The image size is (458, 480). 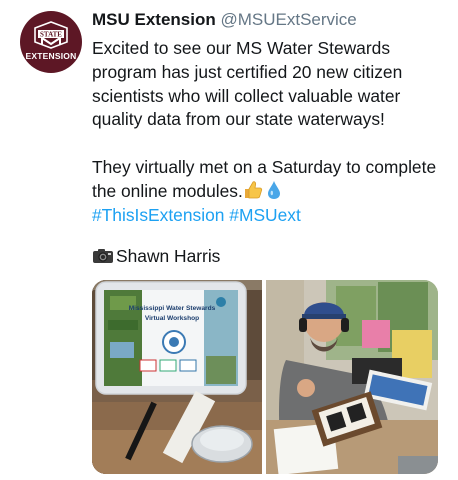 I want to click on photo-credit: Shawn Harris, so click(x=156, y=256).